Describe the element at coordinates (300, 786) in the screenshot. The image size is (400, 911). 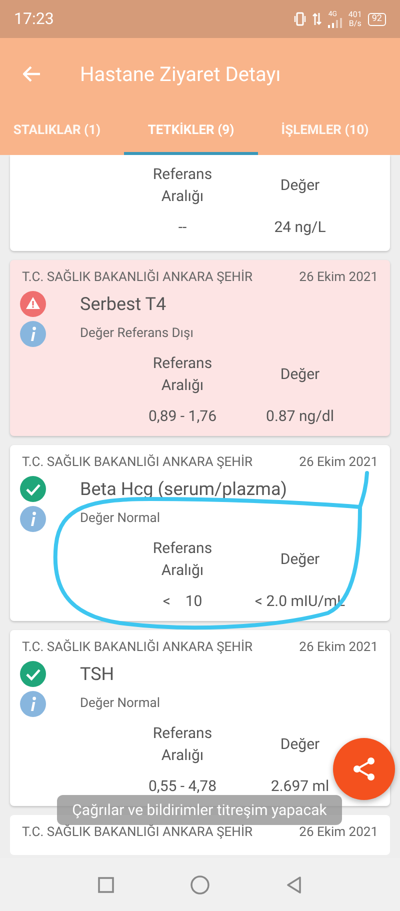
I see `test-value: 2.697 ml` at that location.